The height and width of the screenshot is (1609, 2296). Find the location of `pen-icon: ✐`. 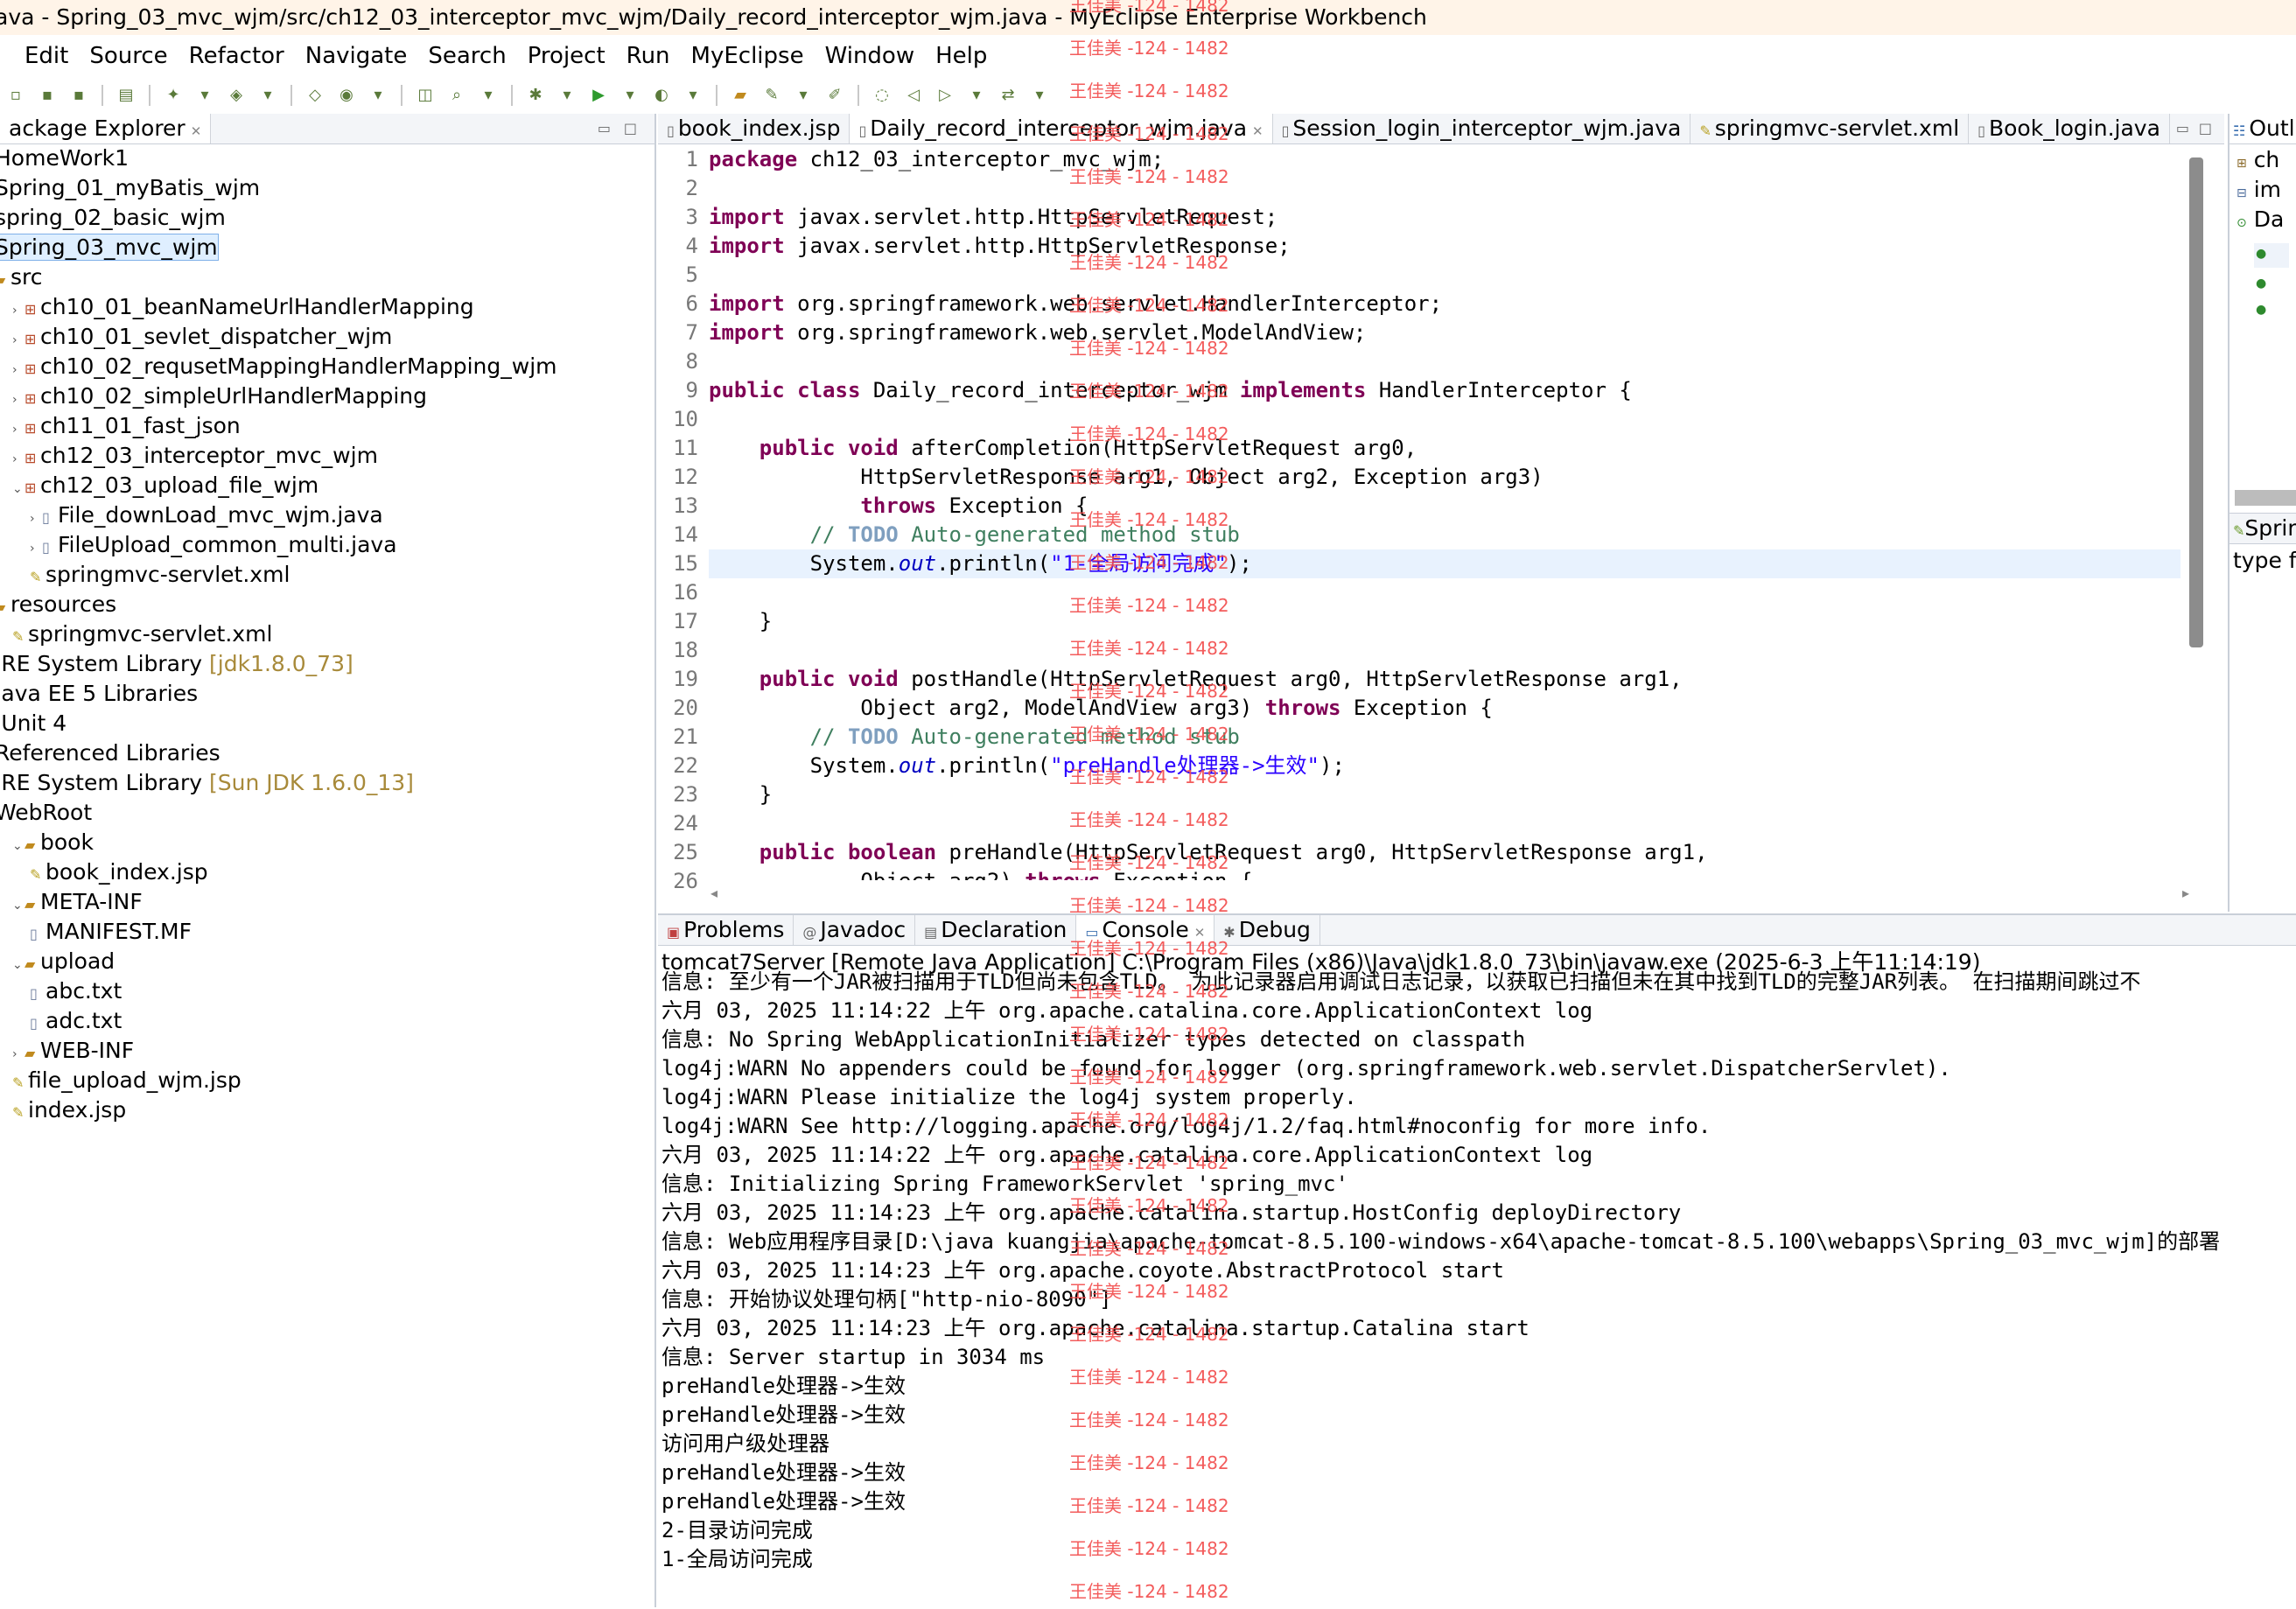

pen-icon: ✐ is located at coordinates (834, 95).